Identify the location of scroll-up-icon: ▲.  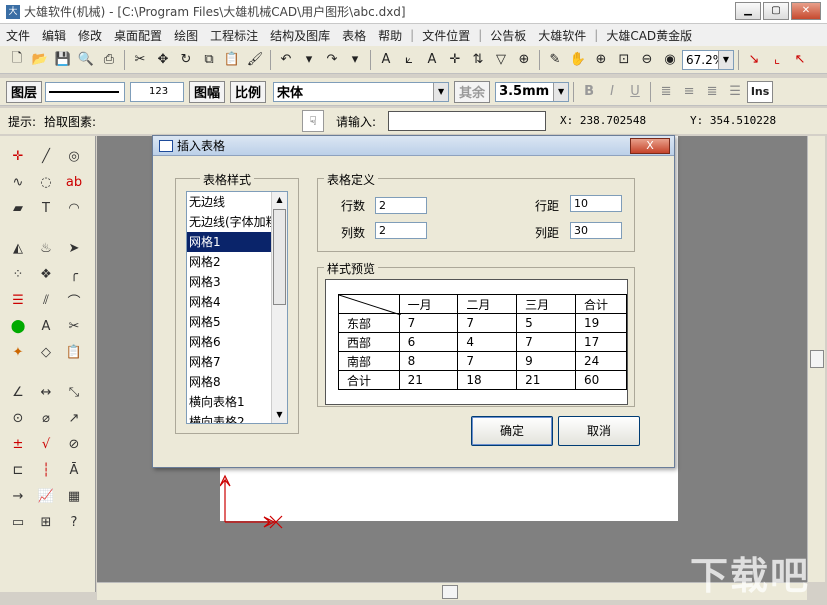
(279, 200).